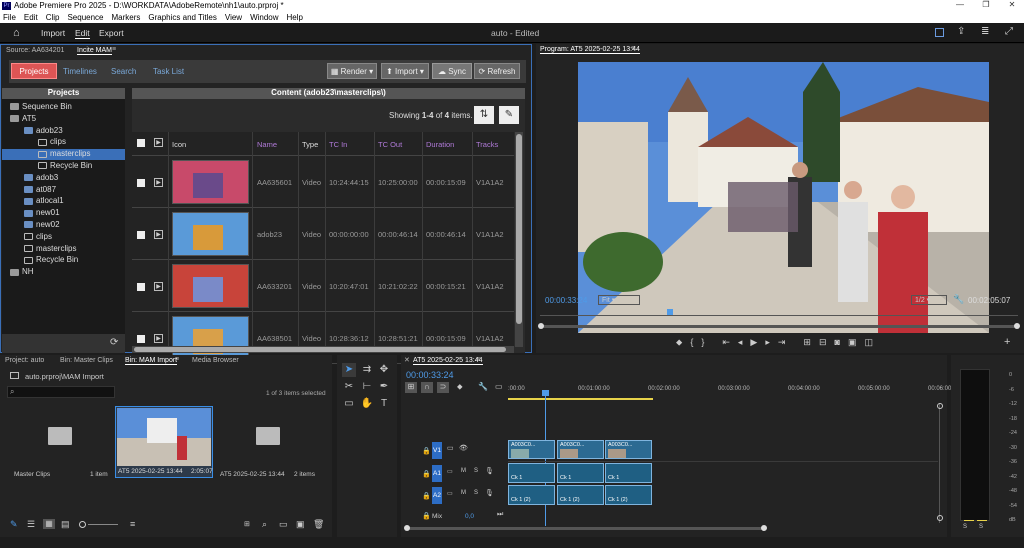 This screenshot has height=548, width=1024. Describe the element at coordinates (132, 524) in the screenshot. I see `sort-icon: ≡` at that location.